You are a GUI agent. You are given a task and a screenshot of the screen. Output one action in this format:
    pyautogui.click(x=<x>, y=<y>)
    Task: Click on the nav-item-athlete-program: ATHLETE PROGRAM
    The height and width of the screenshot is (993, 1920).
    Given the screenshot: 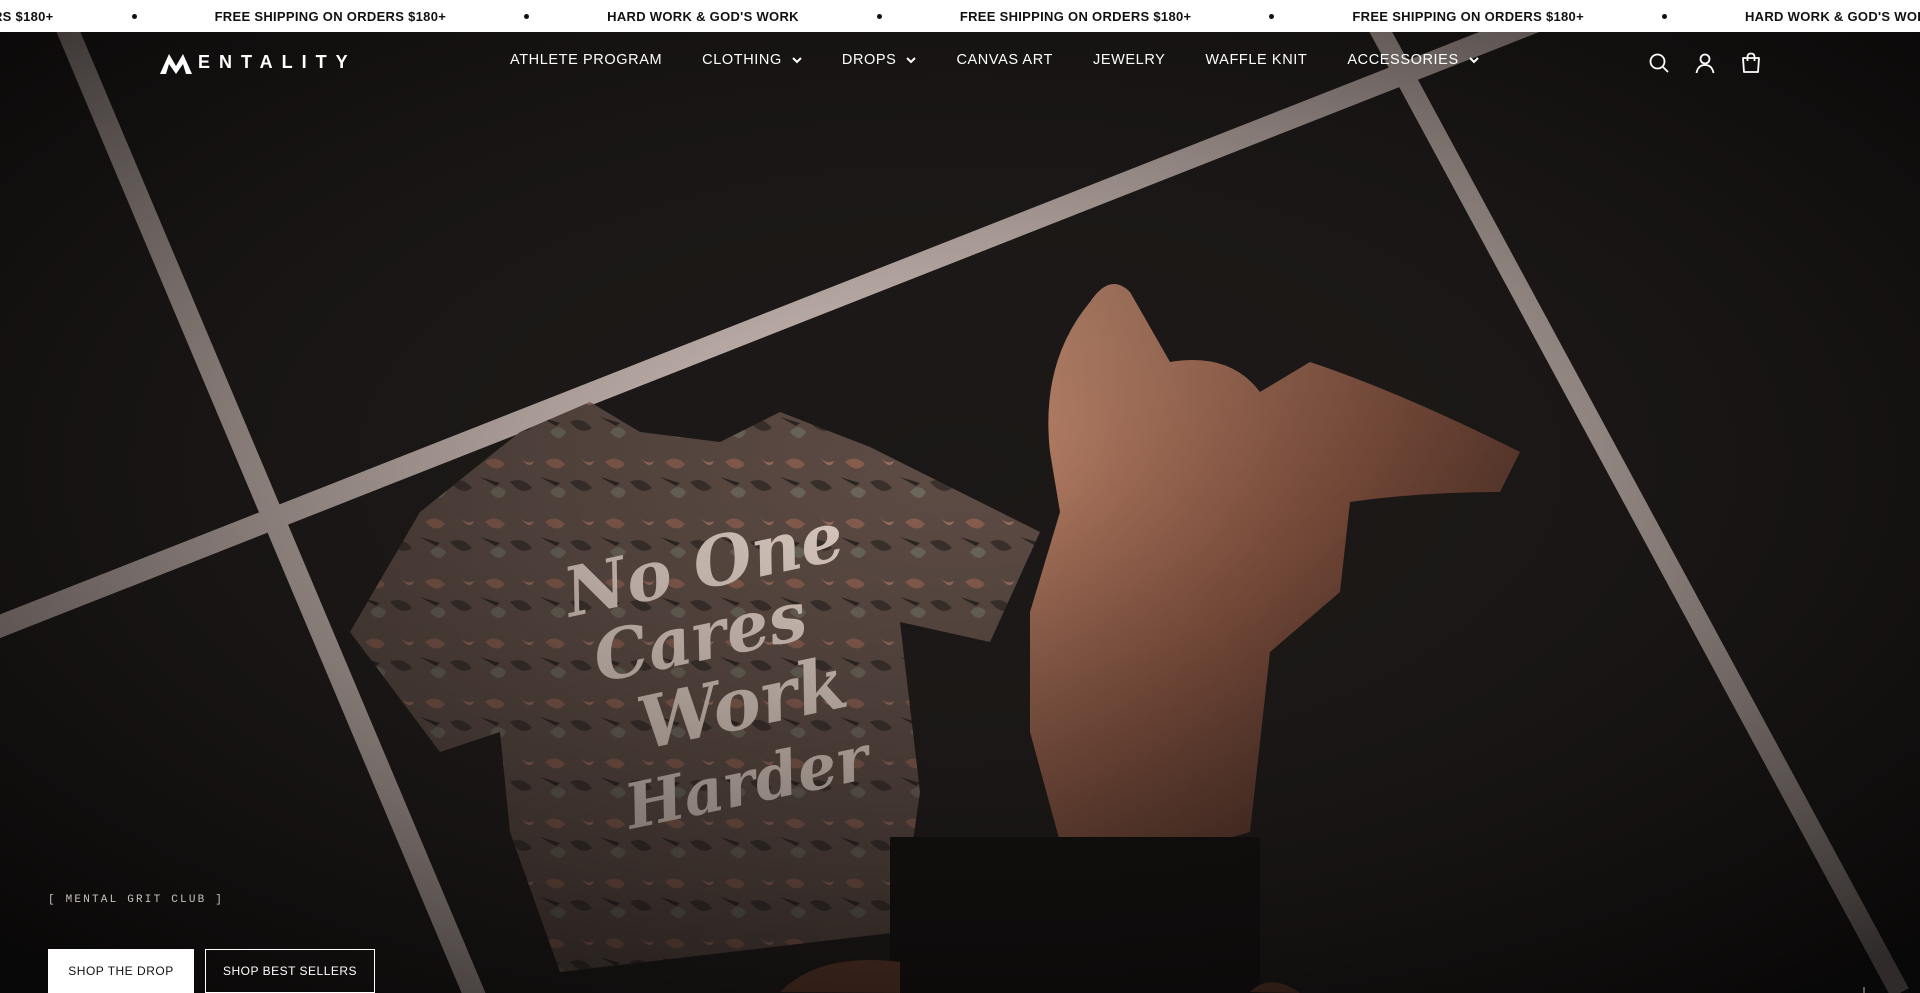 What is the action you would take?
    pyautogui.click(x=586, y=60)
    